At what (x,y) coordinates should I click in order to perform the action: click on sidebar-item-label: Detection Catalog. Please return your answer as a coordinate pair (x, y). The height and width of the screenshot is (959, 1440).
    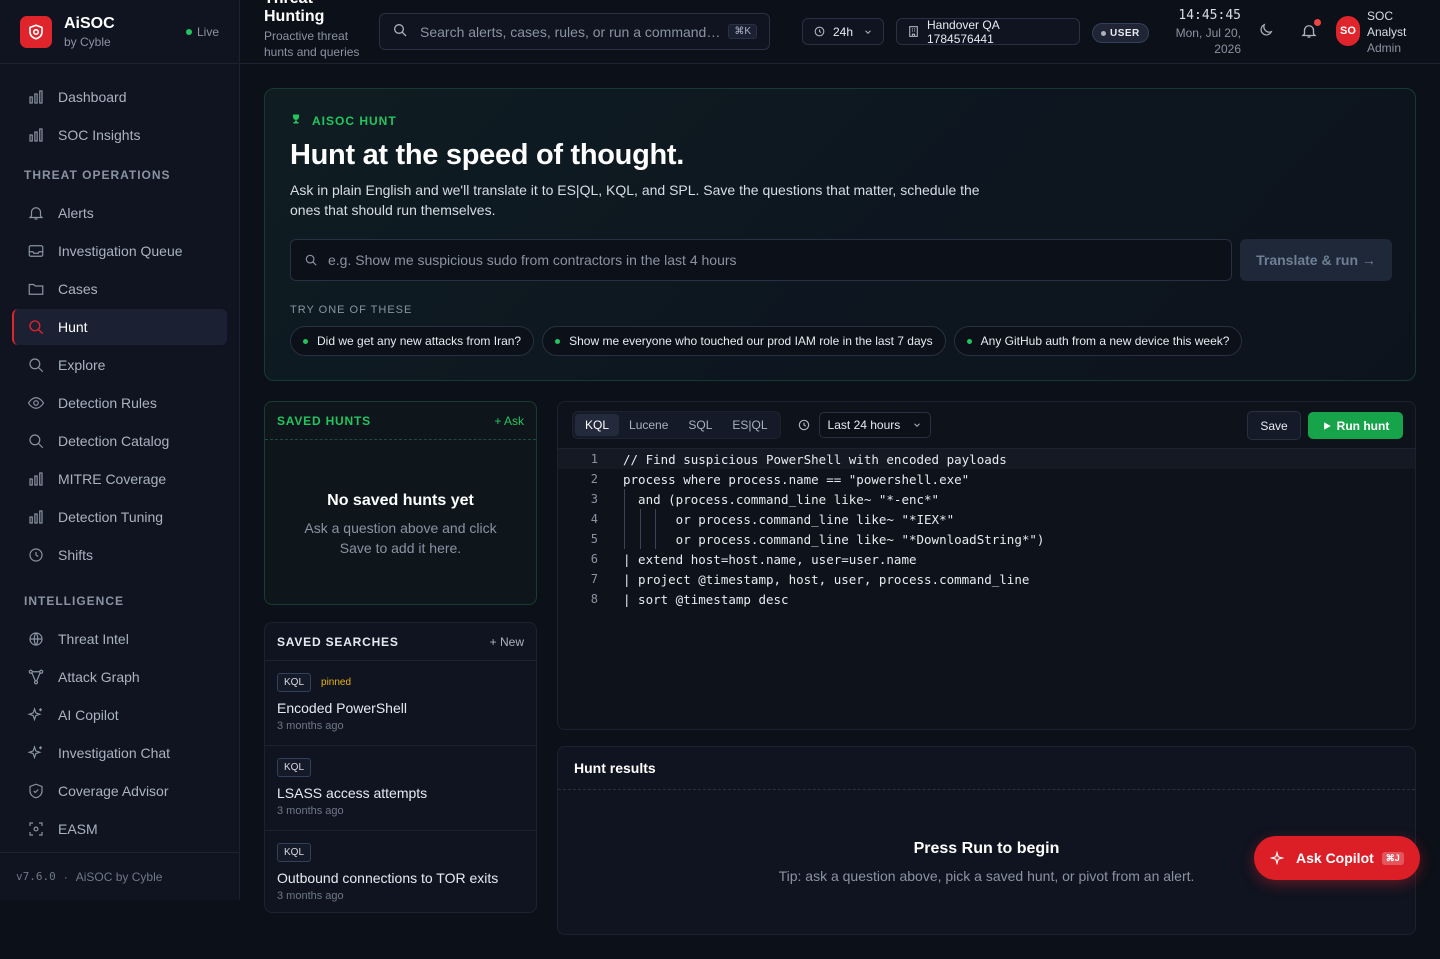
    Looking at the image, I should click on (114, 441).